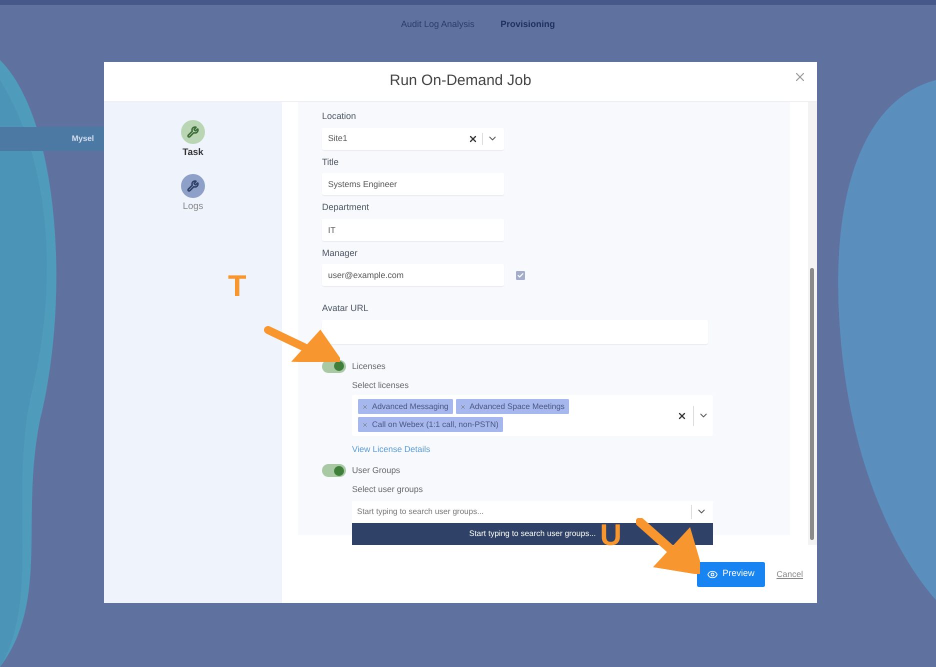 Image resolution: width=936 pixels, height=667 pixels. What do you see at coordinates (83, 139) in the screenshot?
I see `menu-item: Mysel` at bounding box center [83, 139].